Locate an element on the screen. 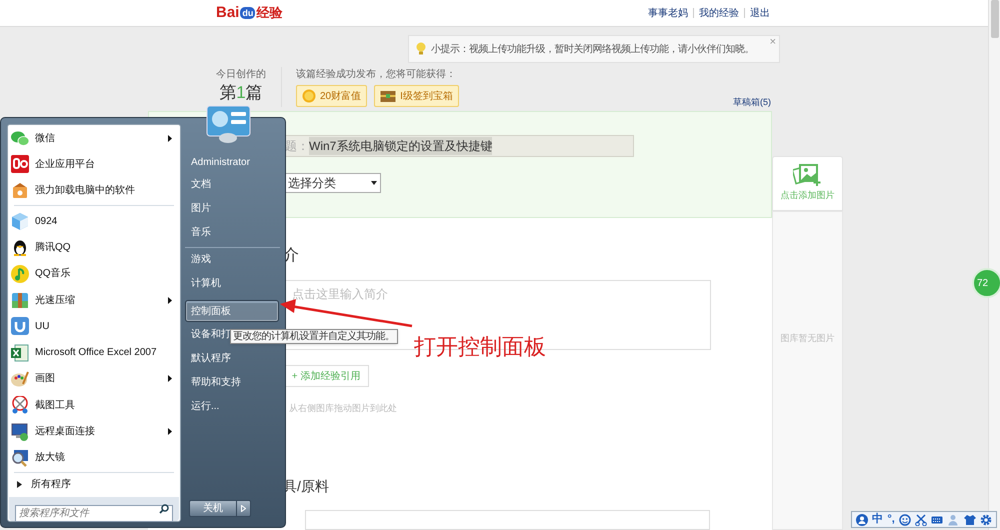  today-label: 今日创作的 is located at coordinates (241, 75).